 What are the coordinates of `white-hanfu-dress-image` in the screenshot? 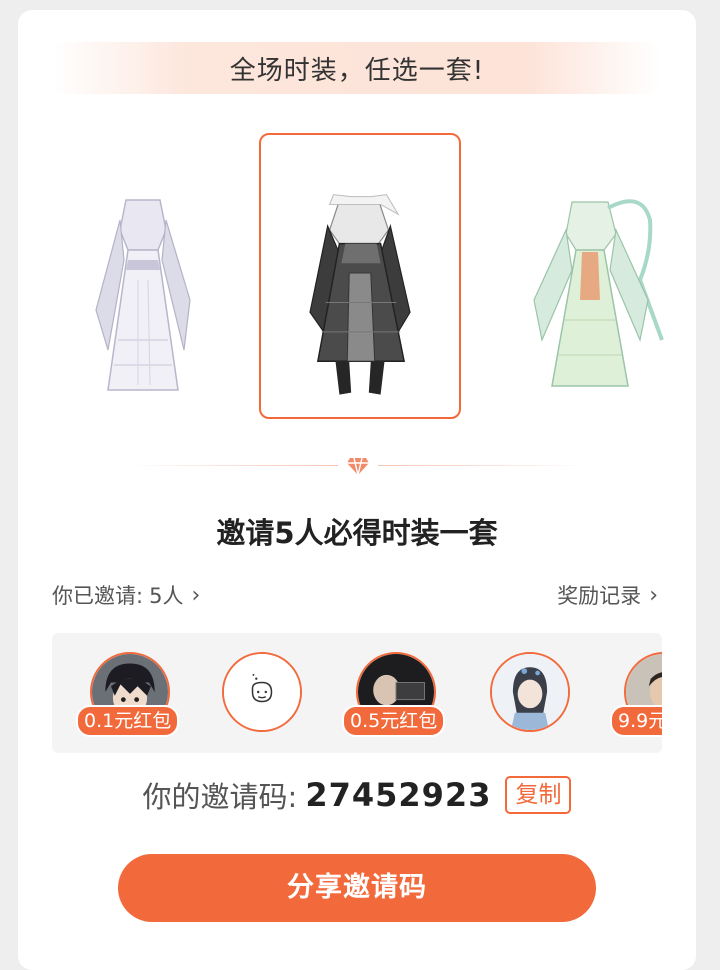 It's located at (143, 295).